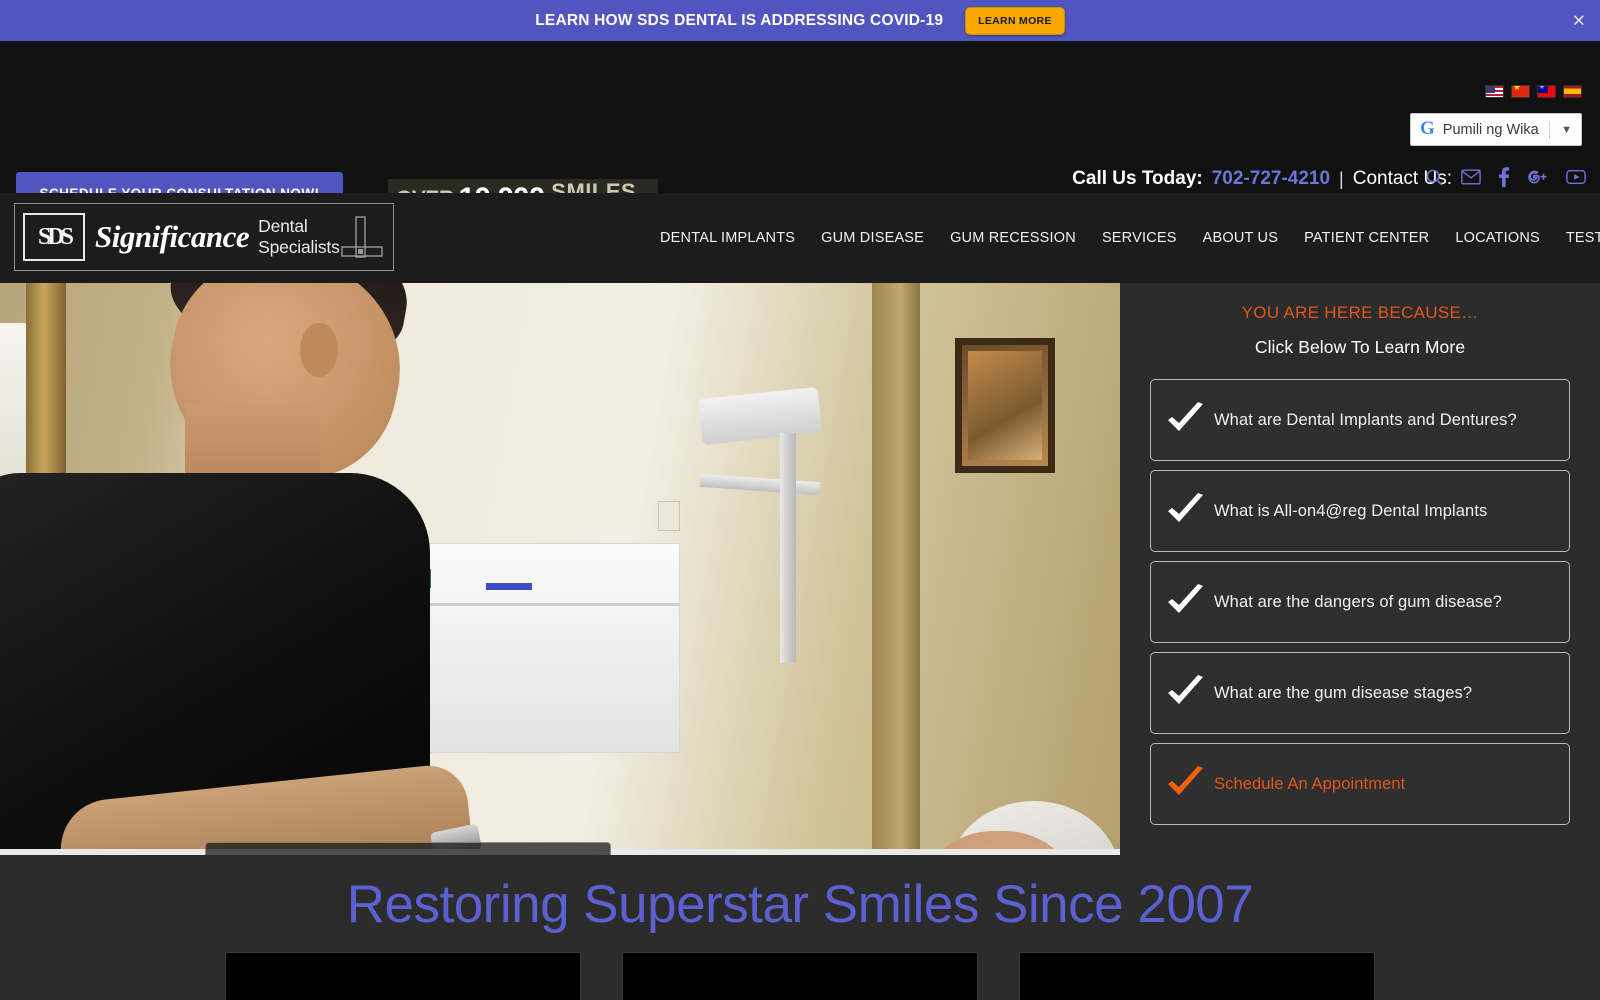  What do you see at coordinates (800, 904) in the screenshot?
I see `section-title: Restoring Superstar Smiles Since 2007` at bounding box center [800, 904].